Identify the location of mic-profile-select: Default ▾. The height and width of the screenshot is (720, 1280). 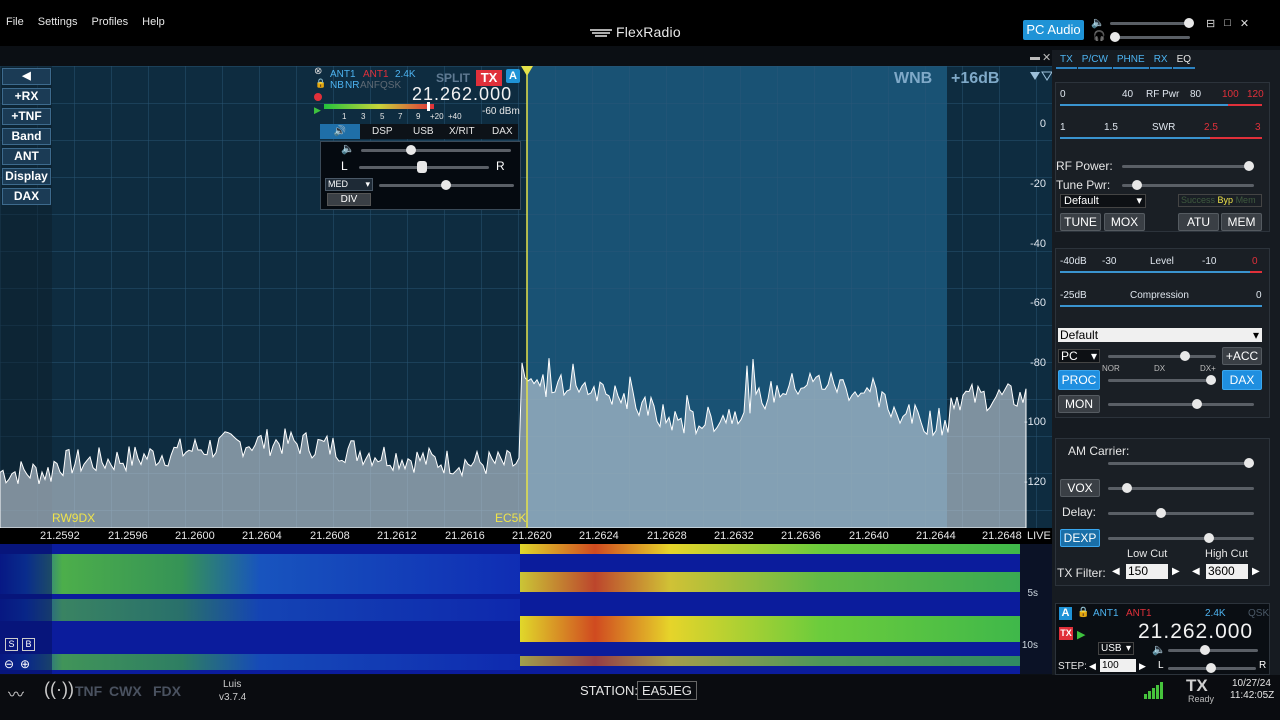
(1160, 335).